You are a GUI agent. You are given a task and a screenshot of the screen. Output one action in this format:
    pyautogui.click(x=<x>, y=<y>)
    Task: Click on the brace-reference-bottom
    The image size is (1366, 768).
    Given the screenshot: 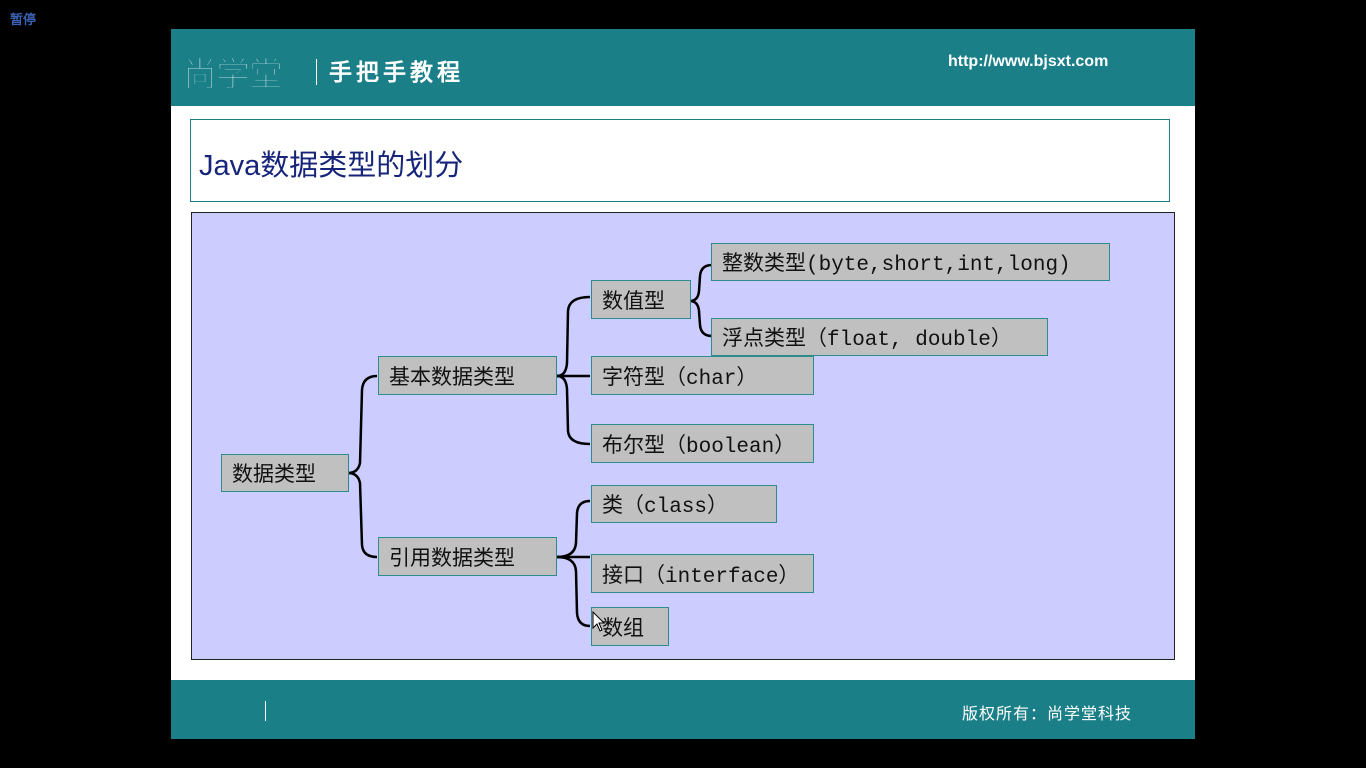 What is the action you would take?
    pyautogui.click(x=573, y=591)
    